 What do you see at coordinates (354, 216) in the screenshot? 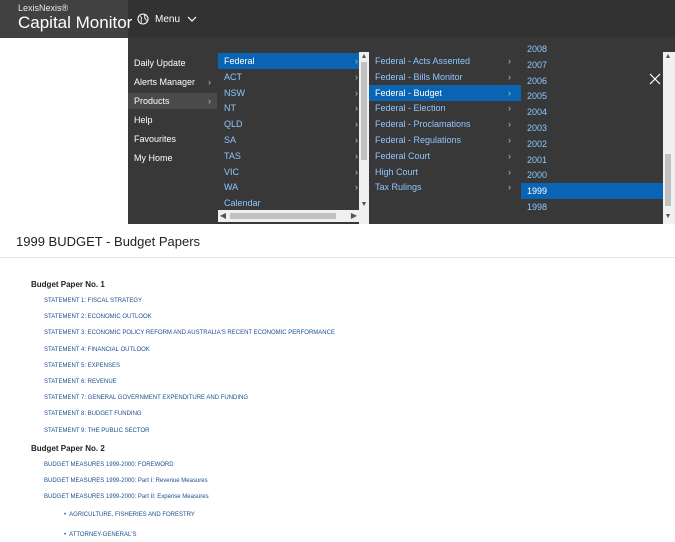
I see `scroll-right-icon: ▶` at bounding box center [354, 216].